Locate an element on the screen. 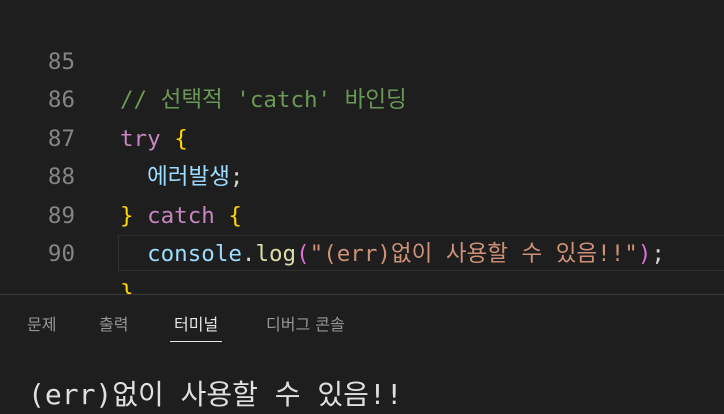 This screenshot has height=414, width=724. panel-tabs: 문제 출력 터미널 디버그 콘솔 is located at coordinates (362, 321).